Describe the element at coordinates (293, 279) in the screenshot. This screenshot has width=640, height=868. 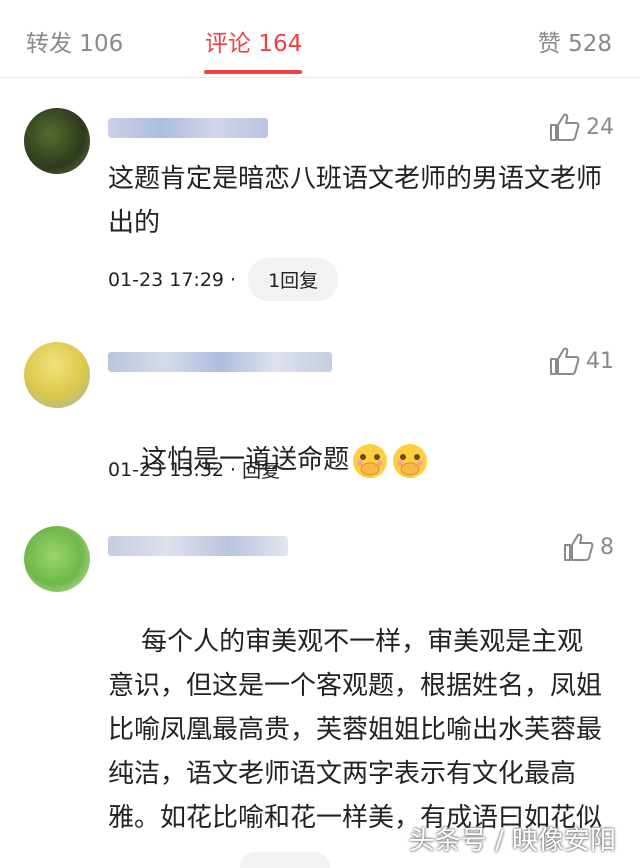
I see `reply-count-button: 1回复` at that location.